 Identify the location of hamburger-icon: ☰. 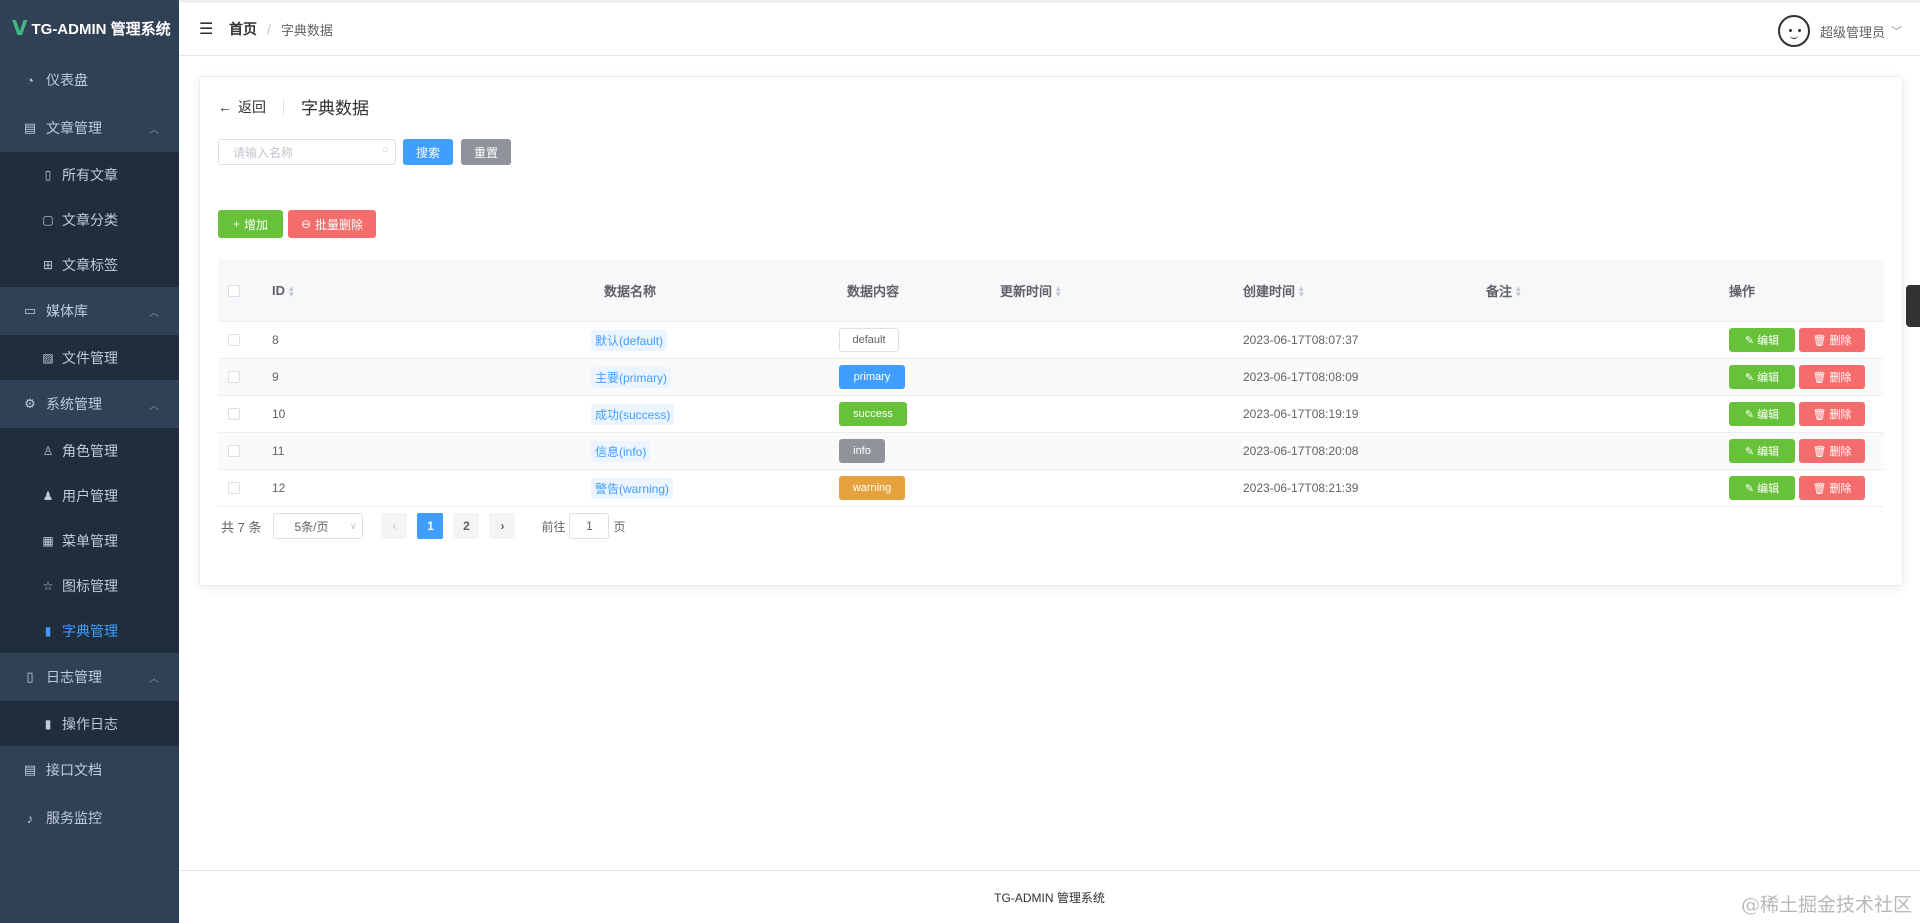
(207, 29).